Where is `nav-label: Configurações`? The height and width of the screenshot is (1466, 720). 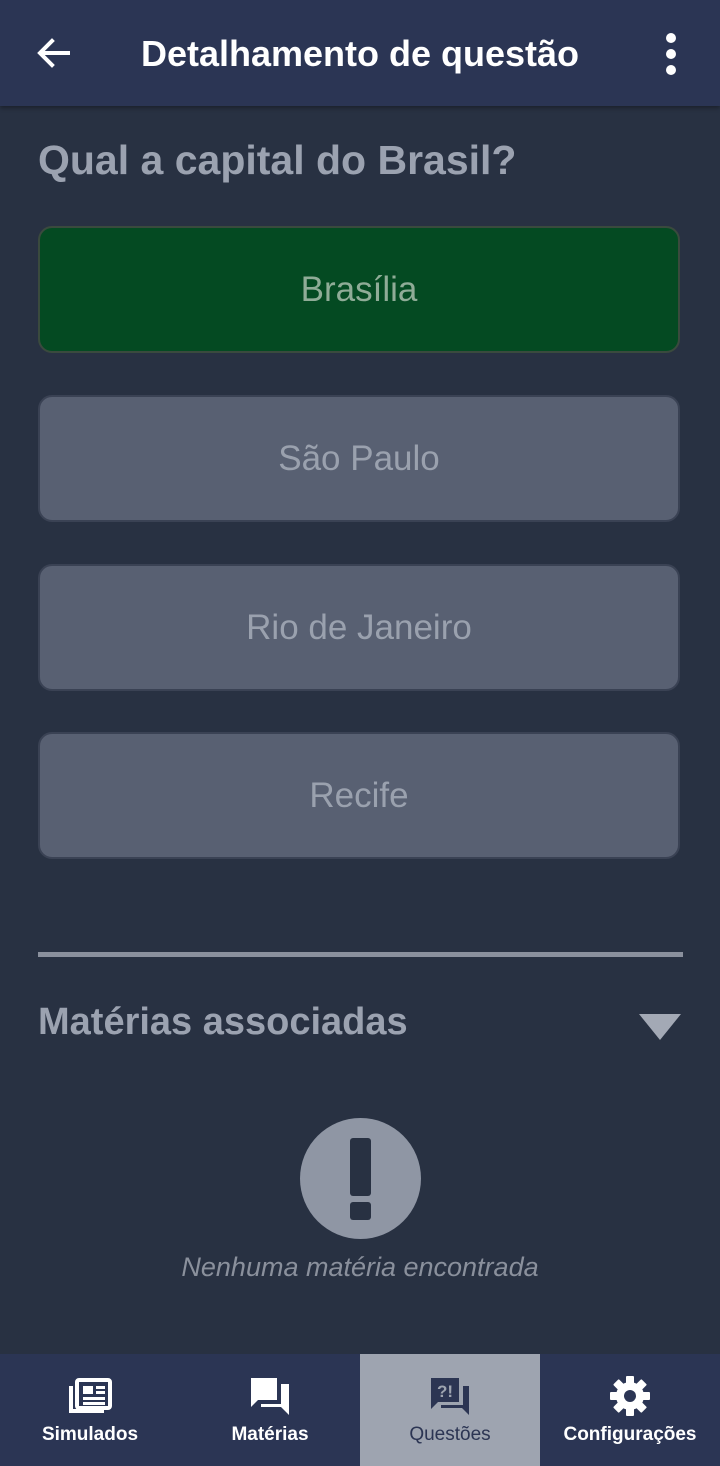
nav-label: Configurações is located at coordinates (630, 1434).